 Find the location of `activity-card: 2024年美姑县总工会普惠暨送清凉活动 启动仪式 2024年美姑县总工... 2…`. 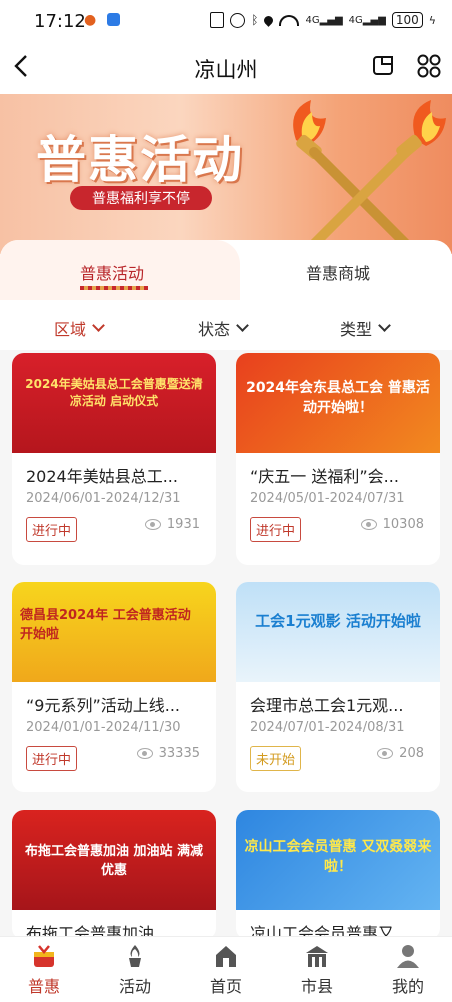

activity-card: 2024年美姑县总工会普惠暨送清凉活动 启动仪式 2024年美姑县总工... 2… is located at coordinates (114, 459).